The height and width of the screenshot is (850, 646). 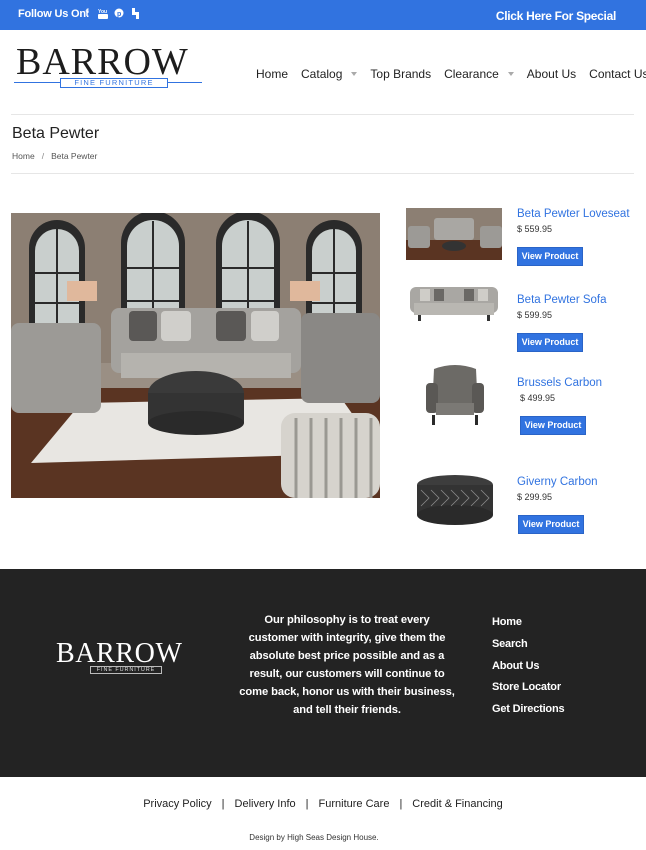 I want to click on logo-wordmark: BARROW, so click(x=102, y=62).